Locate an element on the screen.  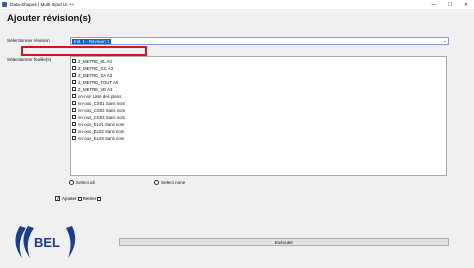
app-icon is located at coordinates (4, 4).